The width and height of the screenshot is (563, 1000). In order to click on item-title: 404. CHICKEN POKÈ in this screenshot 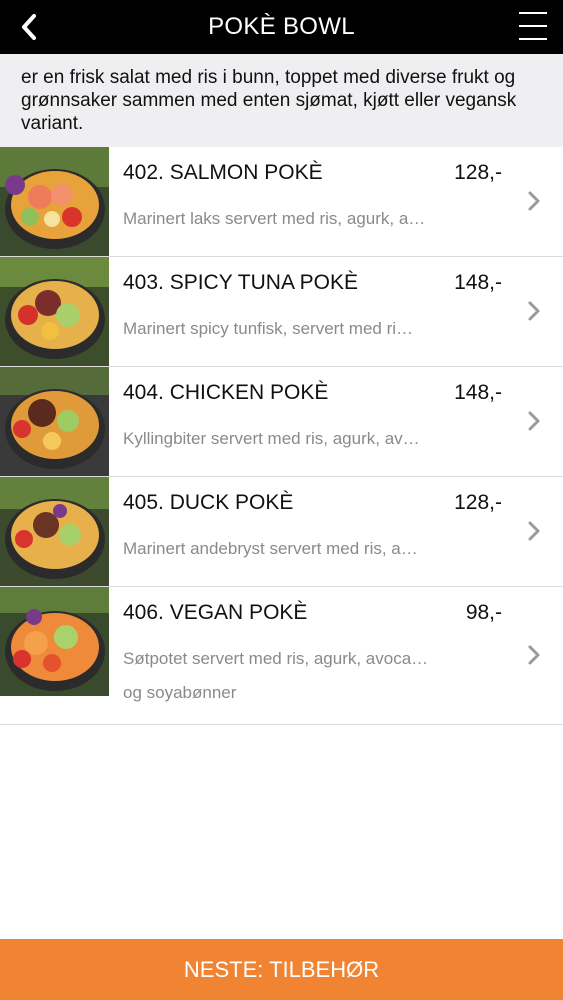, I will do `click(226, 392)`.